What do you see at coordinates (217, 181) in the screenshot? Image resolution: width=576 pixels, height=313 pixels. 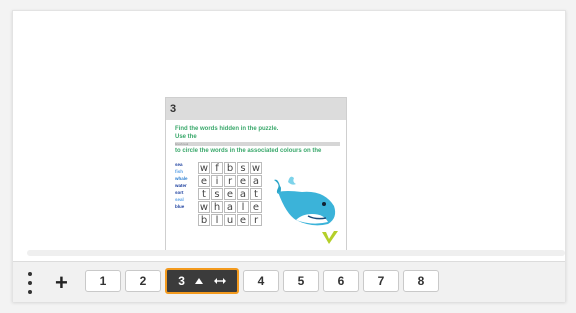 I see `grid-cell: i` at bounding box center [217, 181].